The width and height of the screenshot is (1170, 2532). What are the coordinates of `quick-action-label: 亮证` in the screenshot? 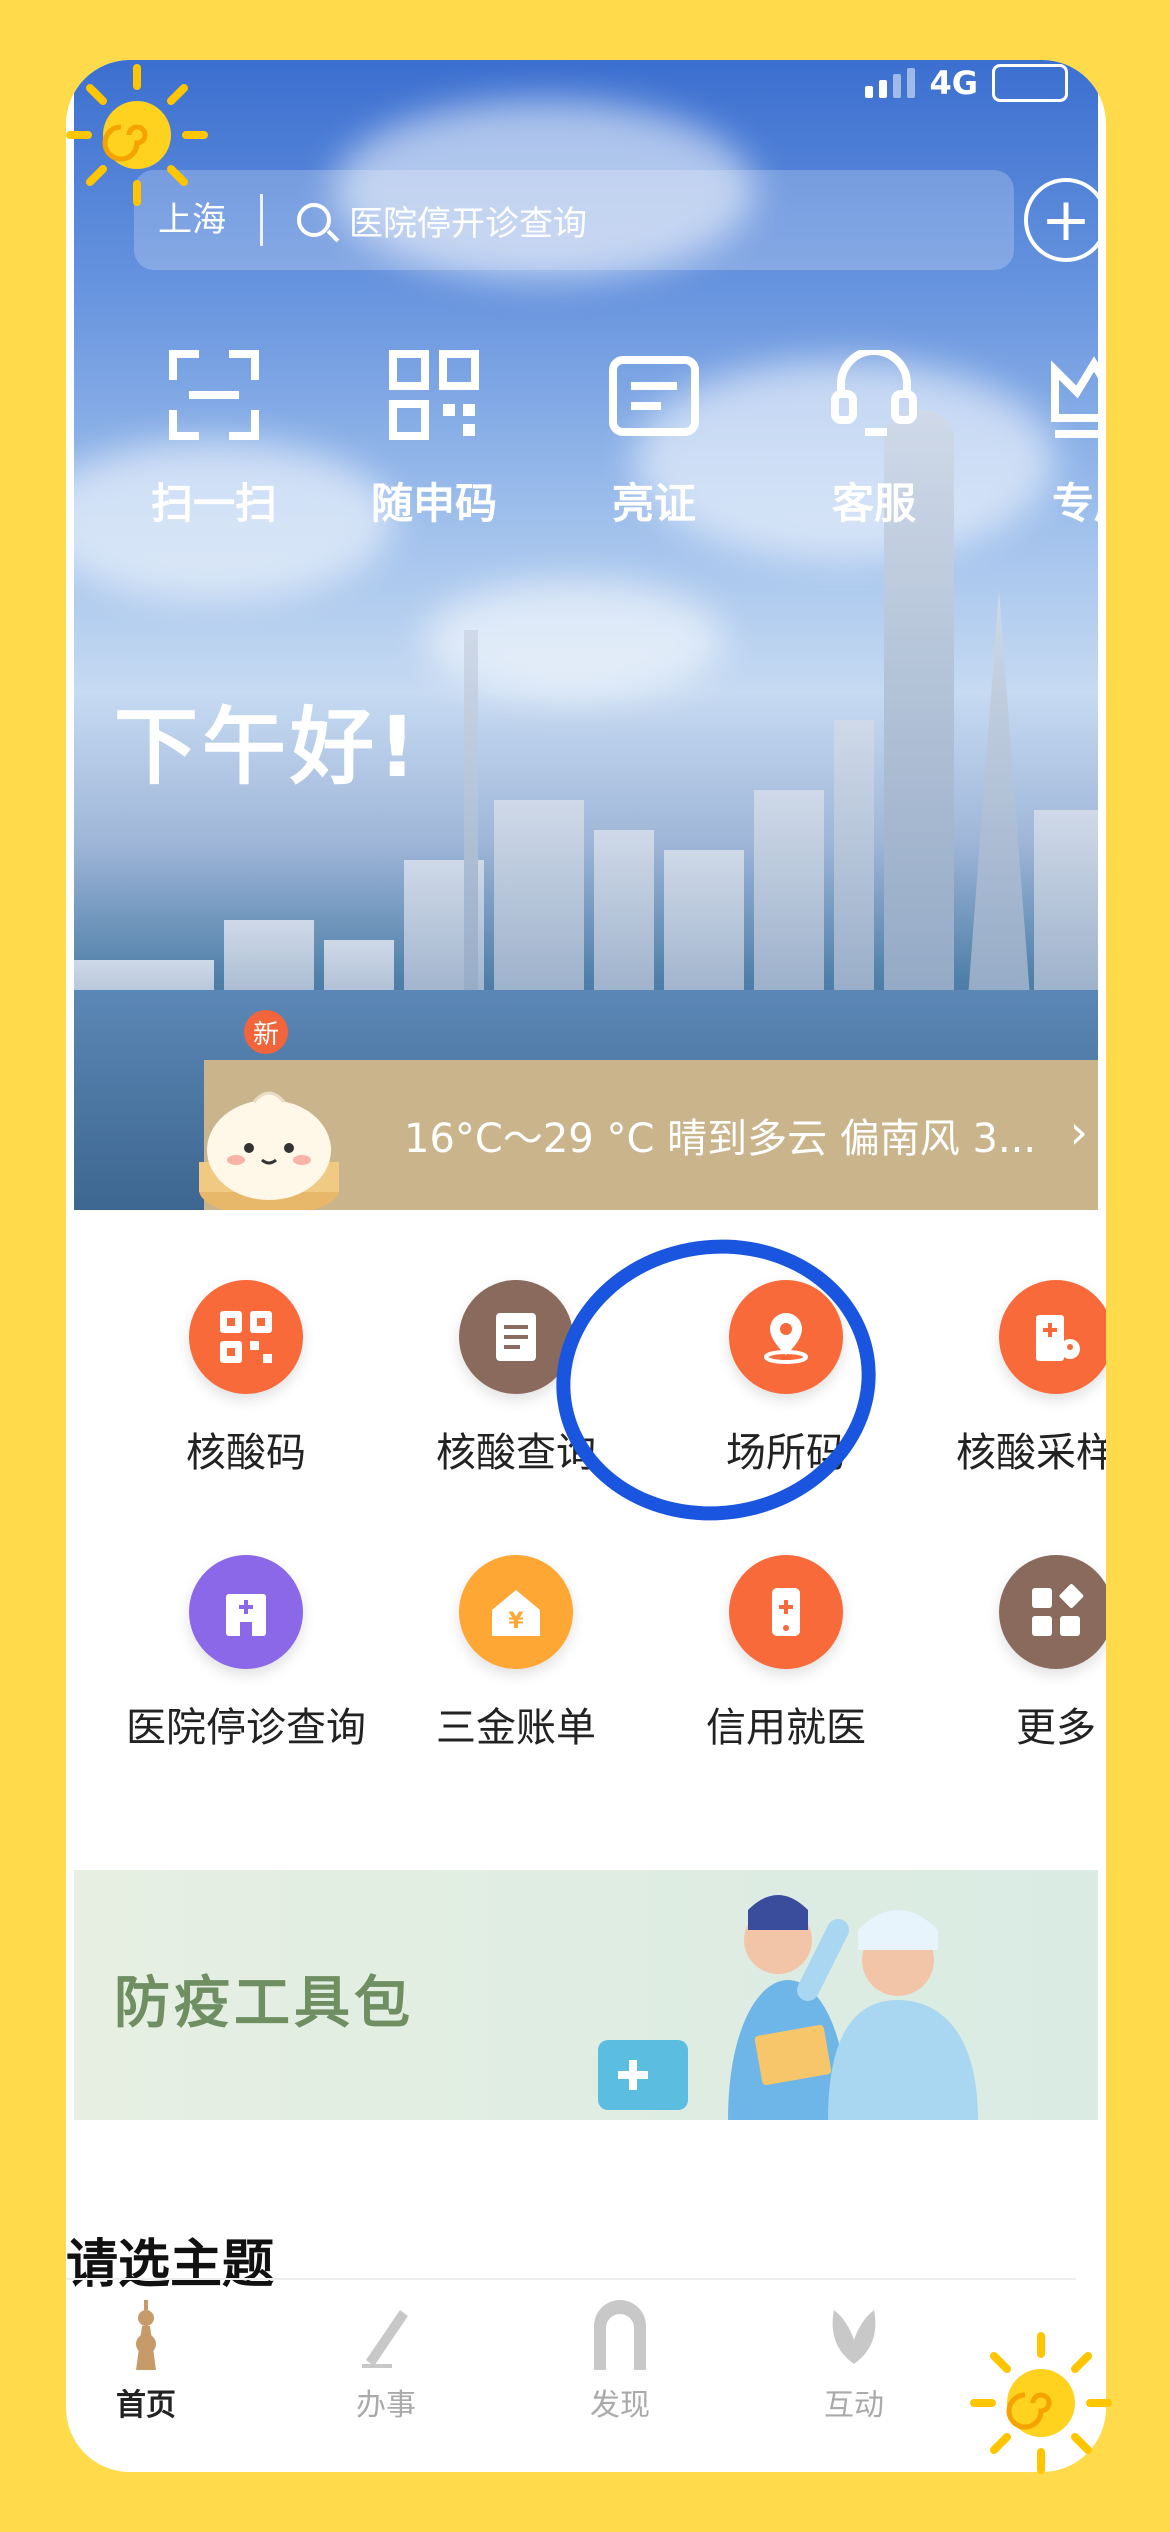 It's located at (653, 503).